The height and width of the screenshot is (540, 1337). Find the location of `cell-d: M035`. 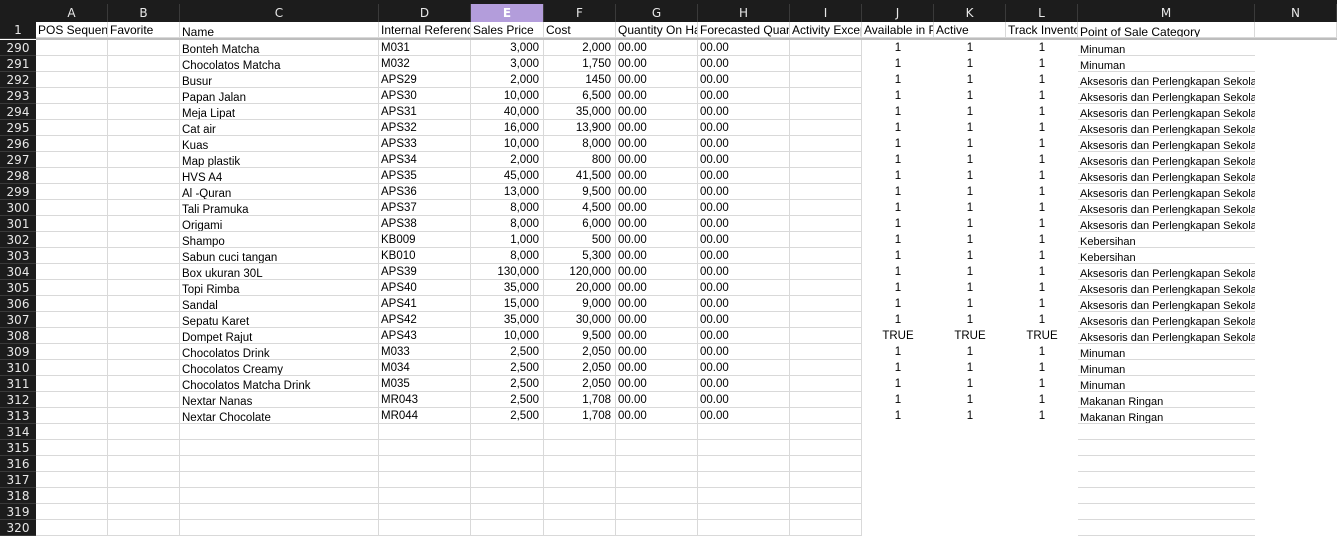

cell-d: M035 is located at coordinates (425, 384).